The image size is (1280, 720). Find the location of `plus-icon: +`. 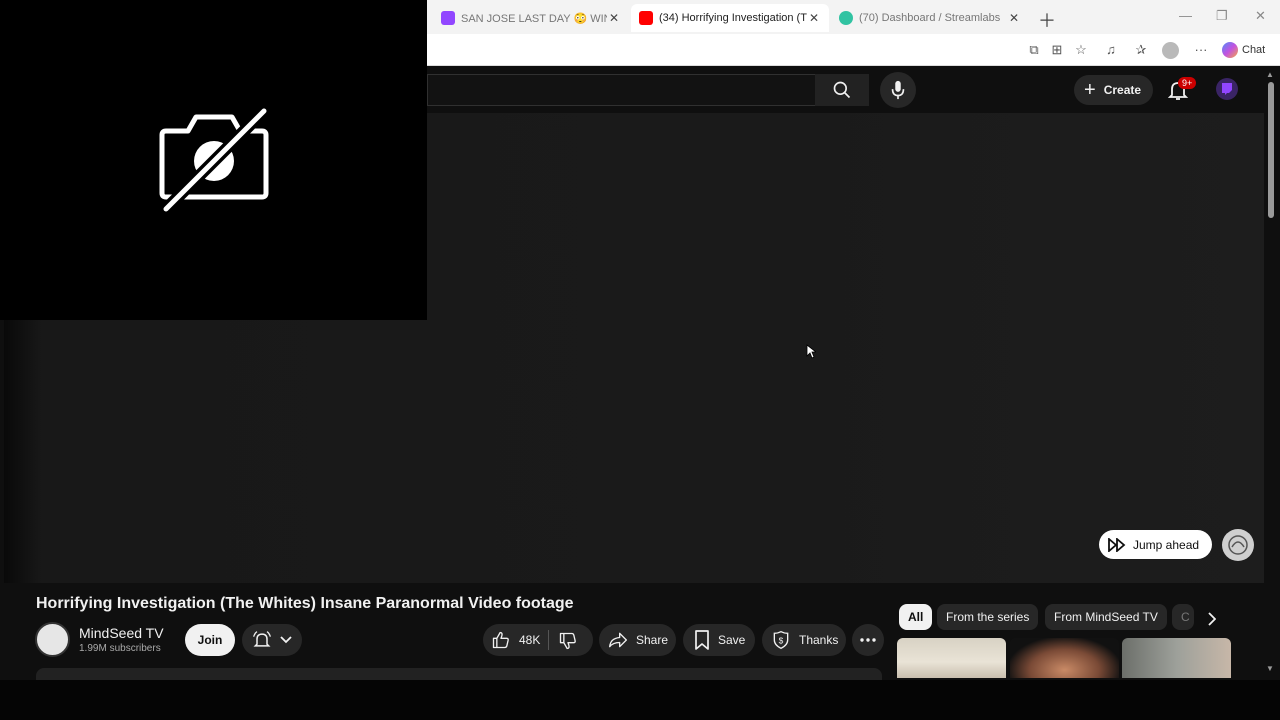

plus-icon: + is located at coordinates (1090, 90).